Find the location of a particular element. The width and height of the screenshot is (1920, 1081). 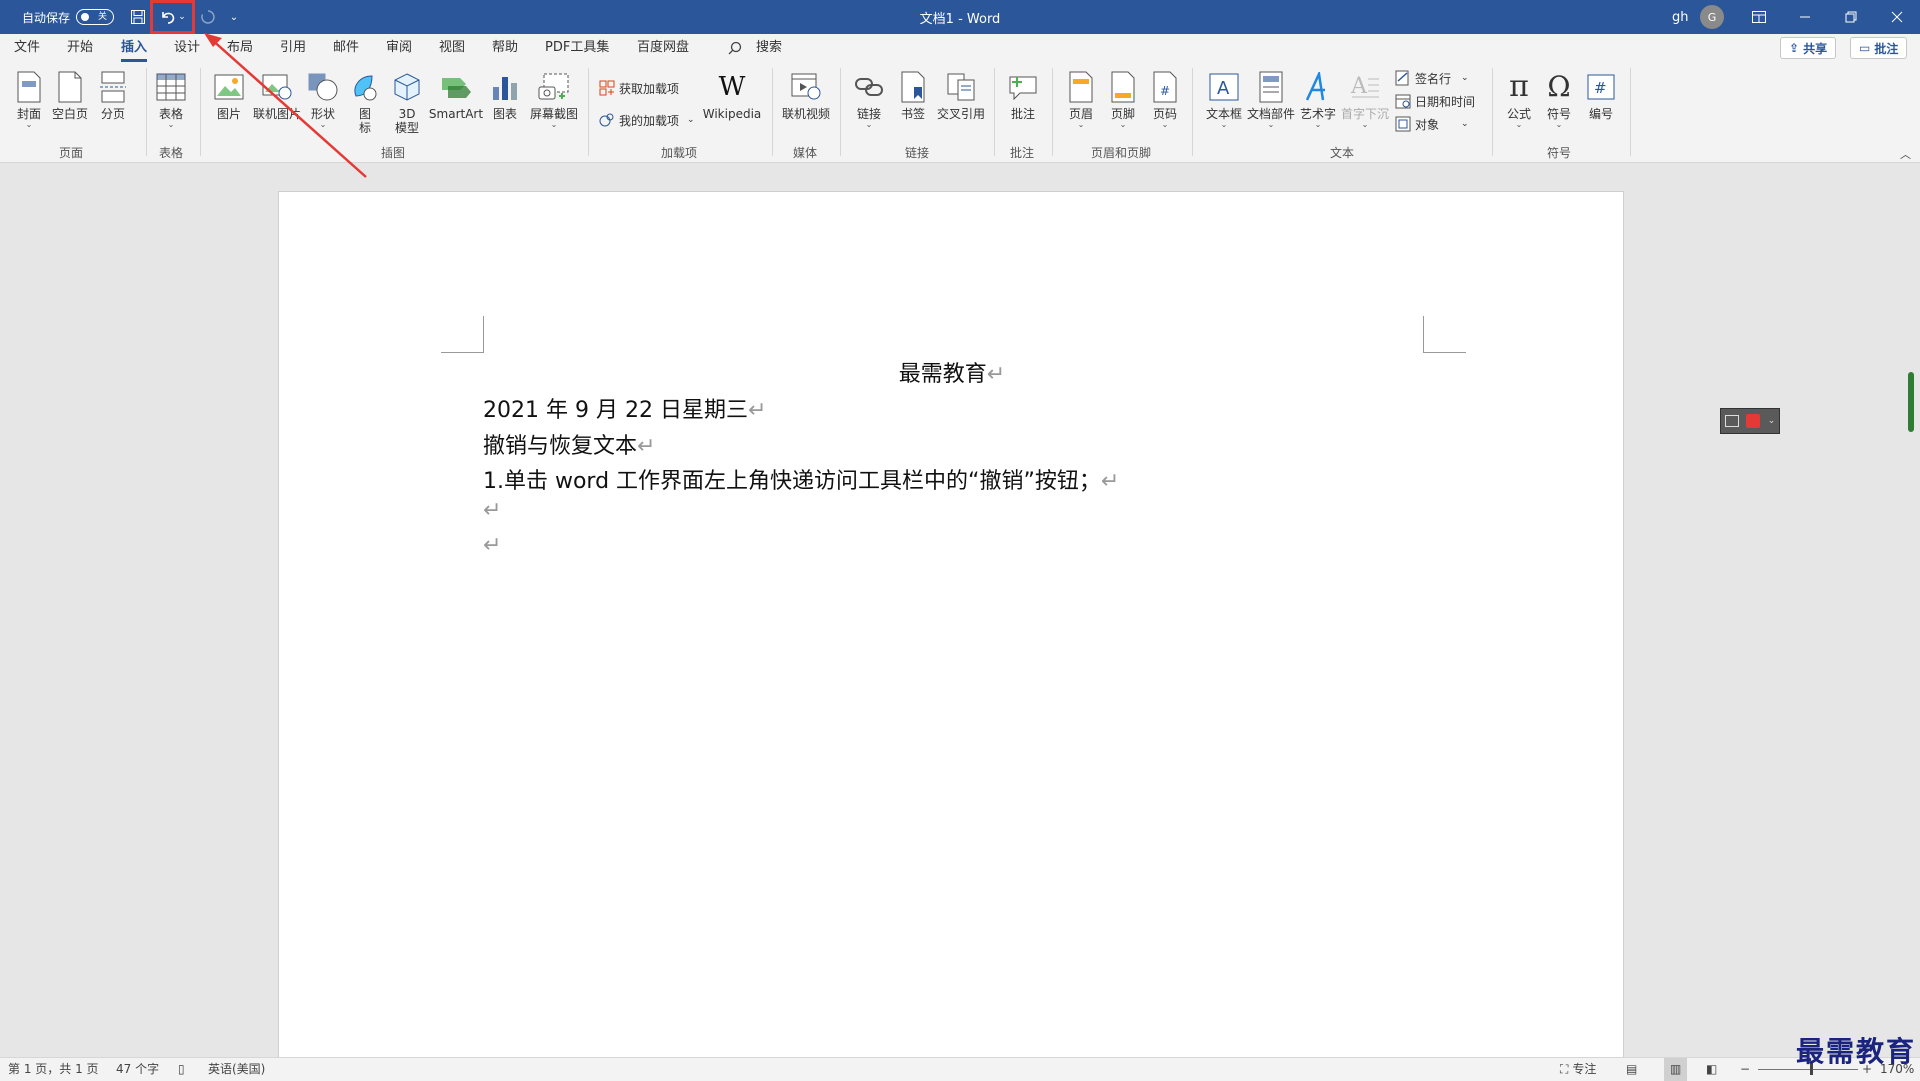

annotation-arrow is located at coordinates (285, 105).